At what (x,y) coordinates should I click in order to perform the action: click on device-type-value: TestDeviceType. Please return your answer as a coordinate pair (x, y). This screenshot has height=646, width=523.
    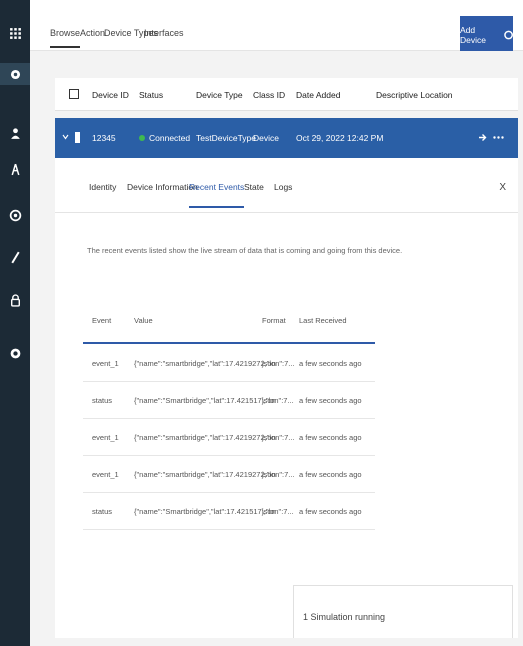
    Looking at the image, I should click on (226, 138).